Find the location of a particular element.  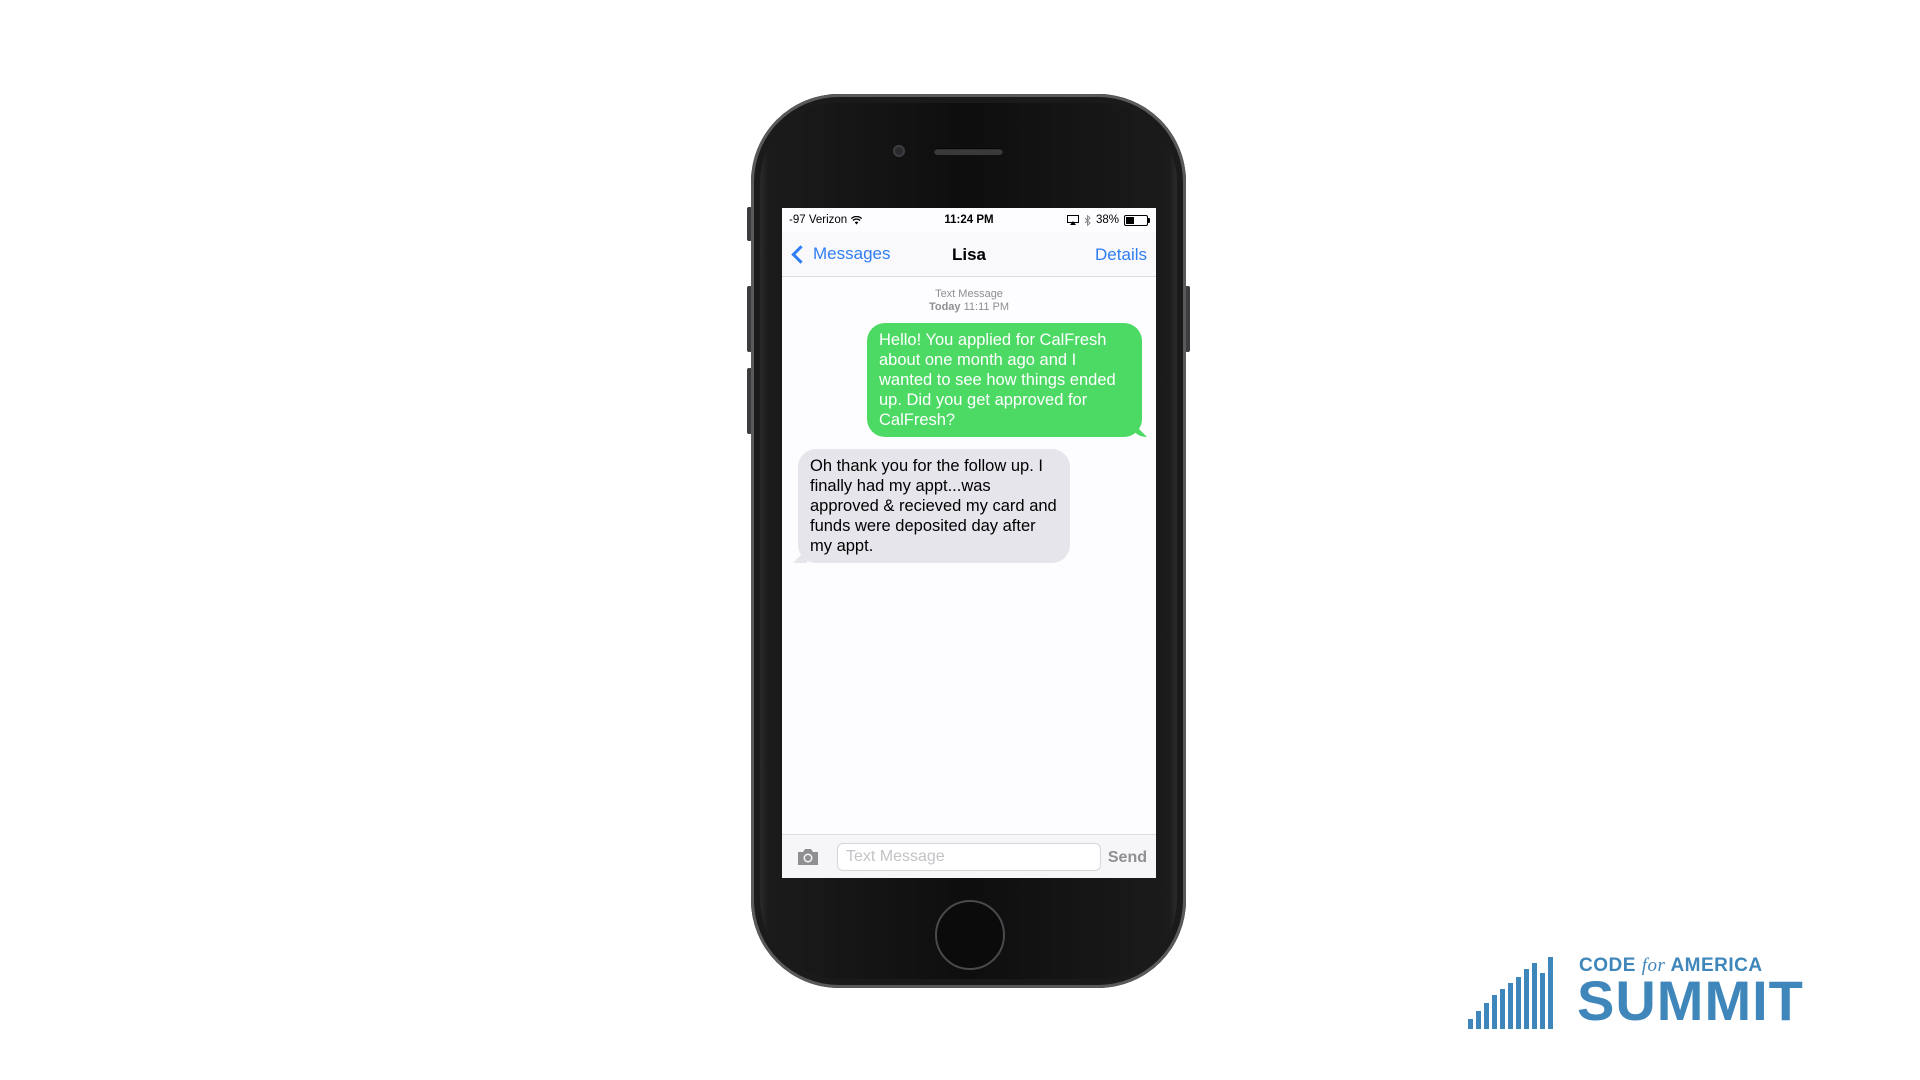

timestamp-datetime: Today 11:11 PM is located at coordinates (969, 307).